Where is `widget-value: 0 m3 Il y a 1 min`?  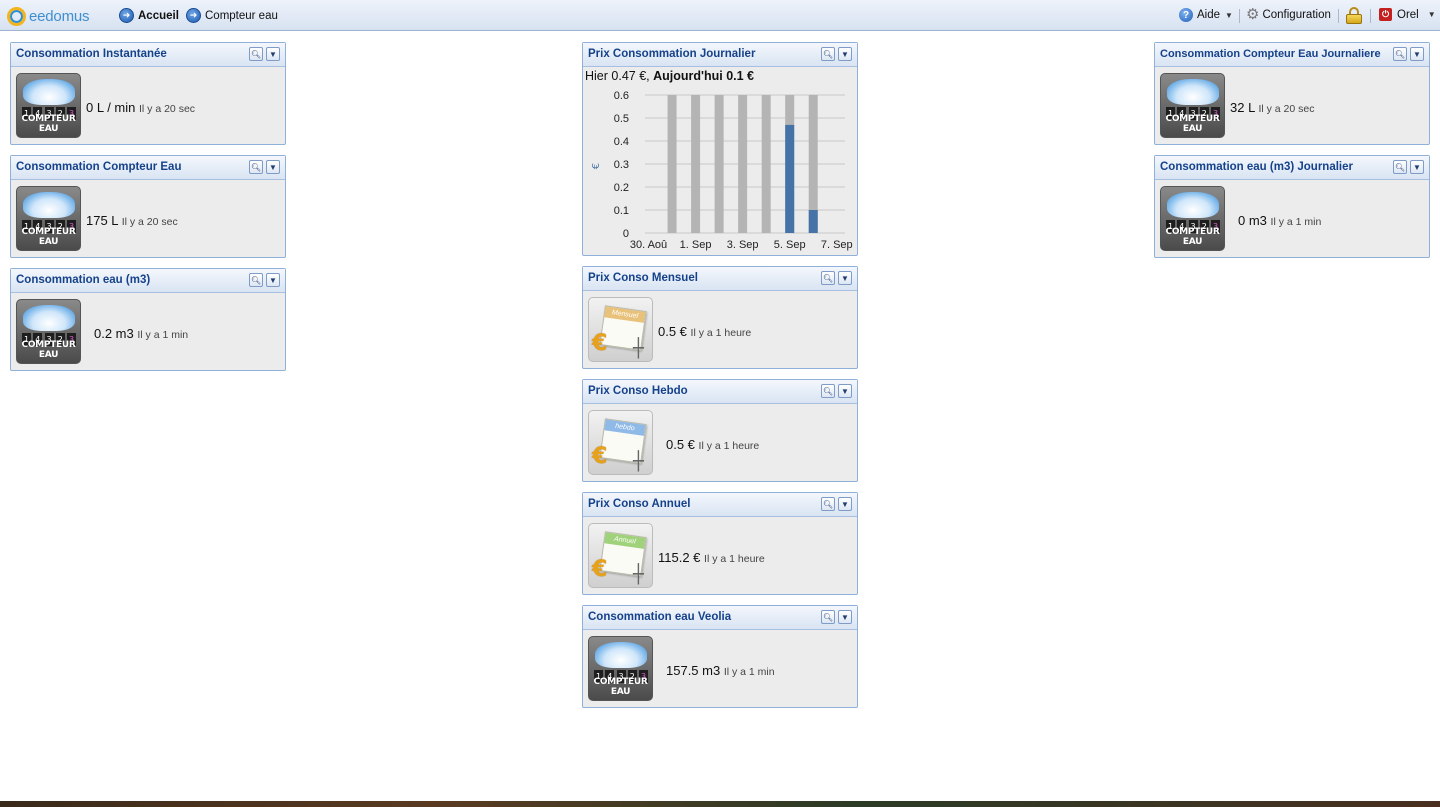
widget-value: 0 m3 Il y a 1 min is located at coordinates (1279, 220).